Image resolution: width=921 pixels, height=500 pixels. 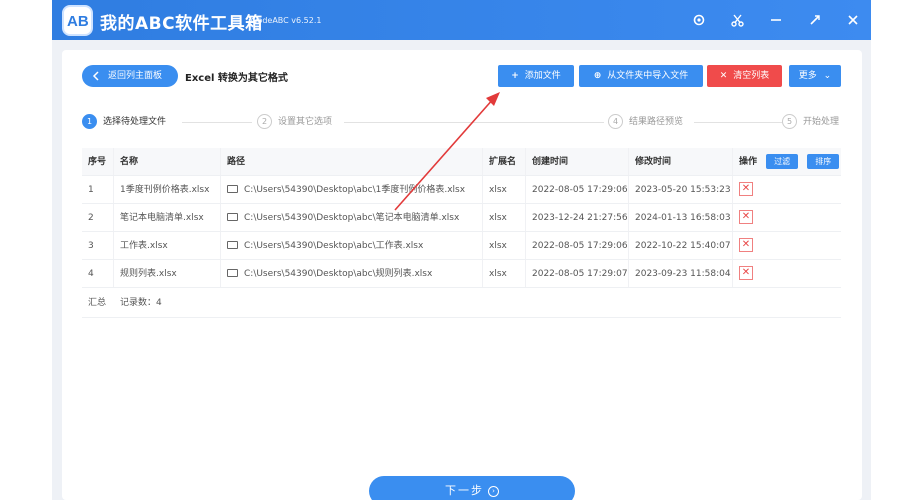 I want to click on step-label: 设置其它选项, so click(x=305, y=122).